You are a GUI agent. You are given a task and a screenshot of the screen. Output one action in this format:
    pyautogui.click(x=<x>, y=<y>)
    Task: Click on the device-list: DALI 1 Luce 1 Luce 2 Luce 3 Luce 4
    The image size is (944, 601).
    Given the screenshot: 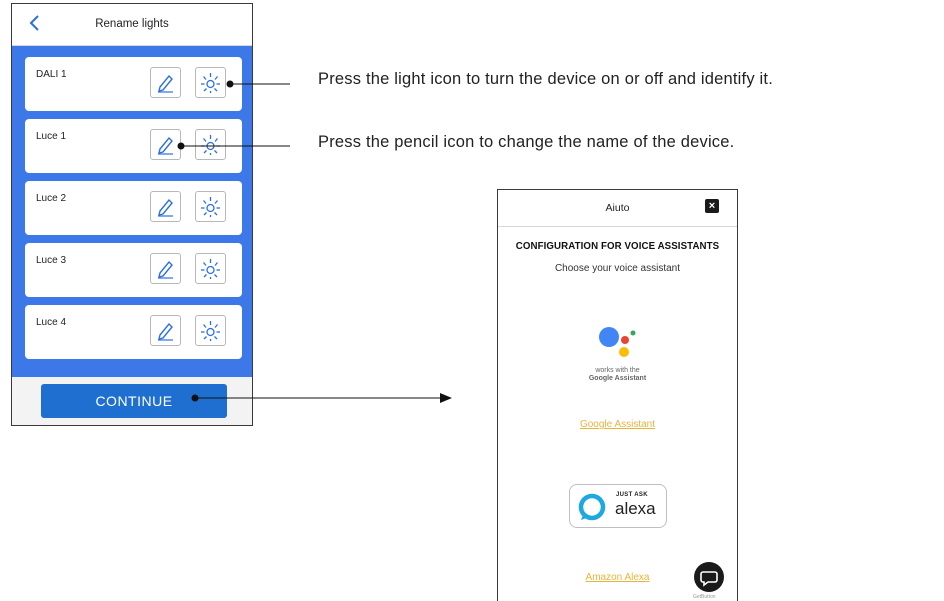 What is the action you would take?
    pyautogui.click(x=132, y=211)
    